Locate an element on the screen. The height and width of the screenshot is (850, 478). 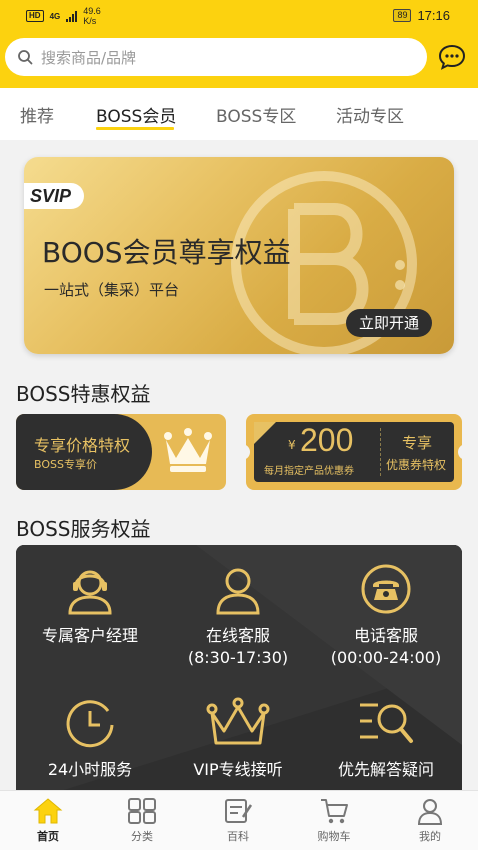
search-icon is located at coordinates (25, 57).